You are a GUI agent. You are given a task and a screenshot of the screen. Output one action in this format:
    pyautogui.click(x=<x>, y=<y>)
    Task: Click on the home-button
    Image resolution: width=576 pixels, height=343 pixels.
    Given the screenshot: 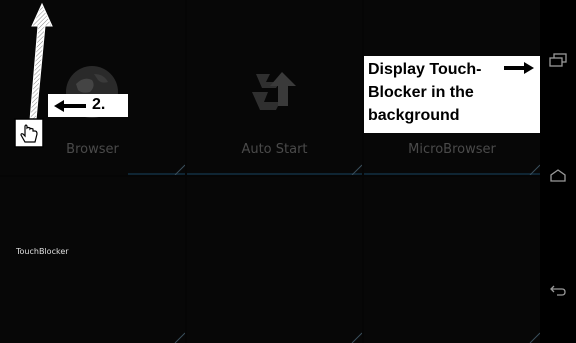 What is the action you would take?
    pyautogui.click(x=558, y=176)
    